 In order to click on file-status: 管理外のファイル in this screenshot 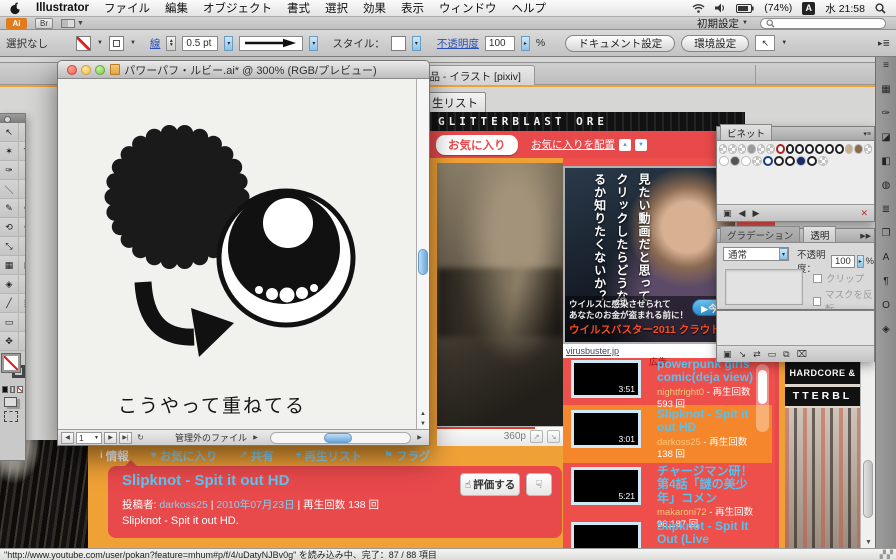, I will do `click(211, 437)`.